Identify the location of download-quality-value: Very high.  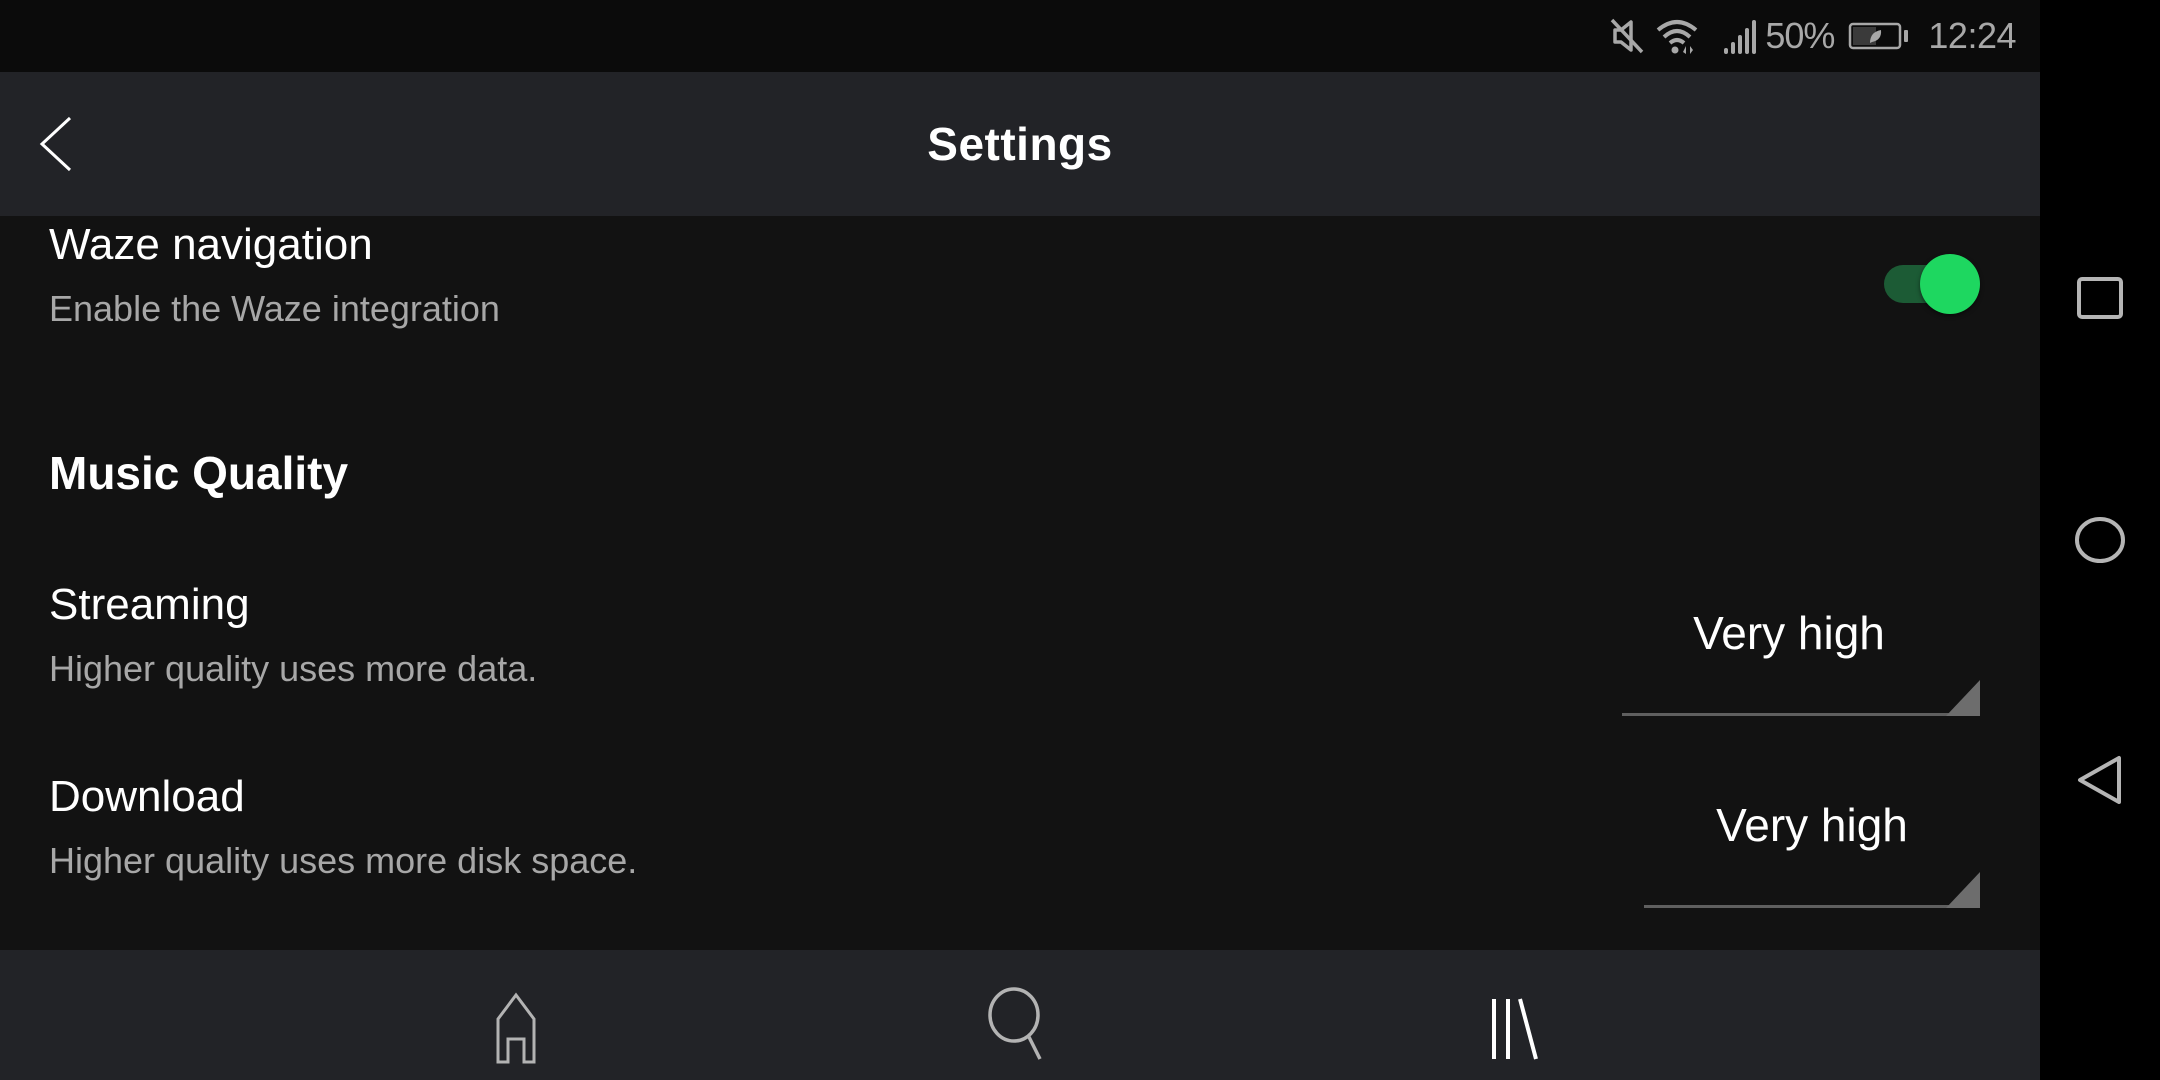
(1812, 825).